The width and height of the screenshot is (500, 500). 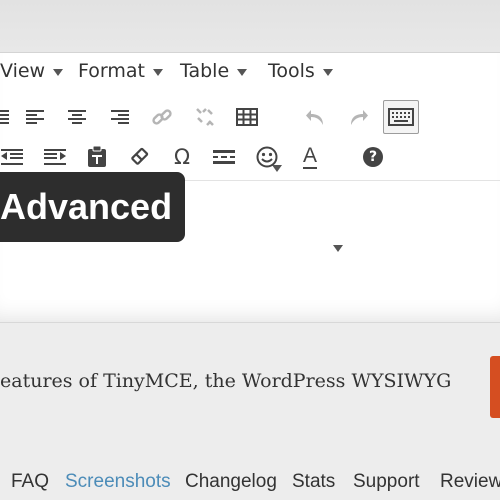 I want to click on redo-icon, so click(x=358, y=117).